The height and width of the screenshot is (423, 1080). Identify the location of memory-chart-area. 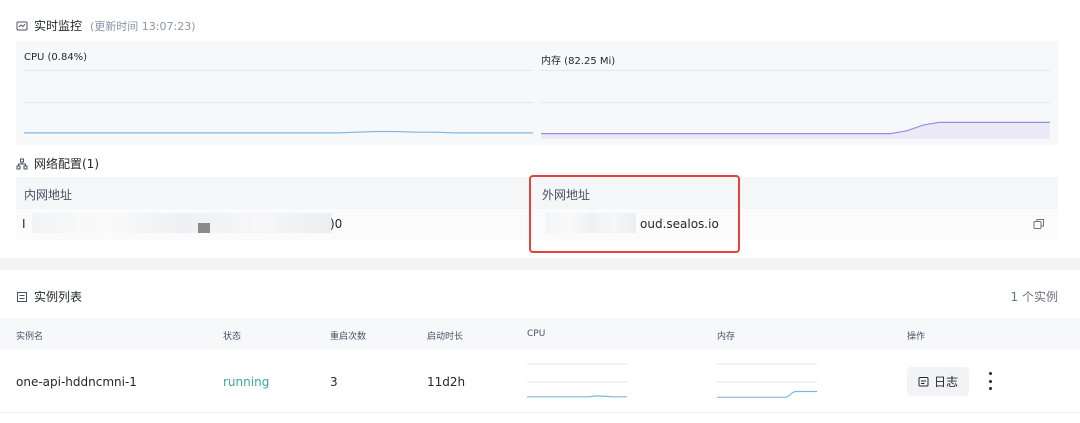
(795, 130).